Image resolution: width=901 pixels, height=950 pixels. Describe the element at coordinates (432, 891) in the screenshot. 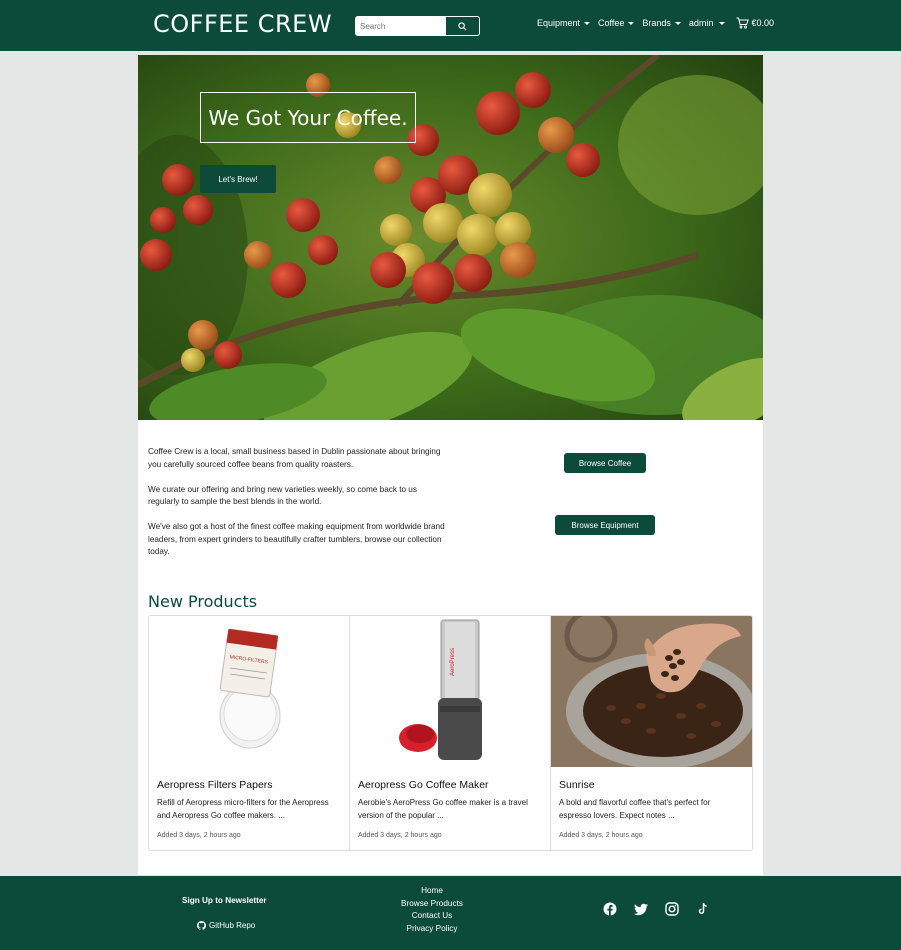

I see `footer-link-home: Home` at that location.